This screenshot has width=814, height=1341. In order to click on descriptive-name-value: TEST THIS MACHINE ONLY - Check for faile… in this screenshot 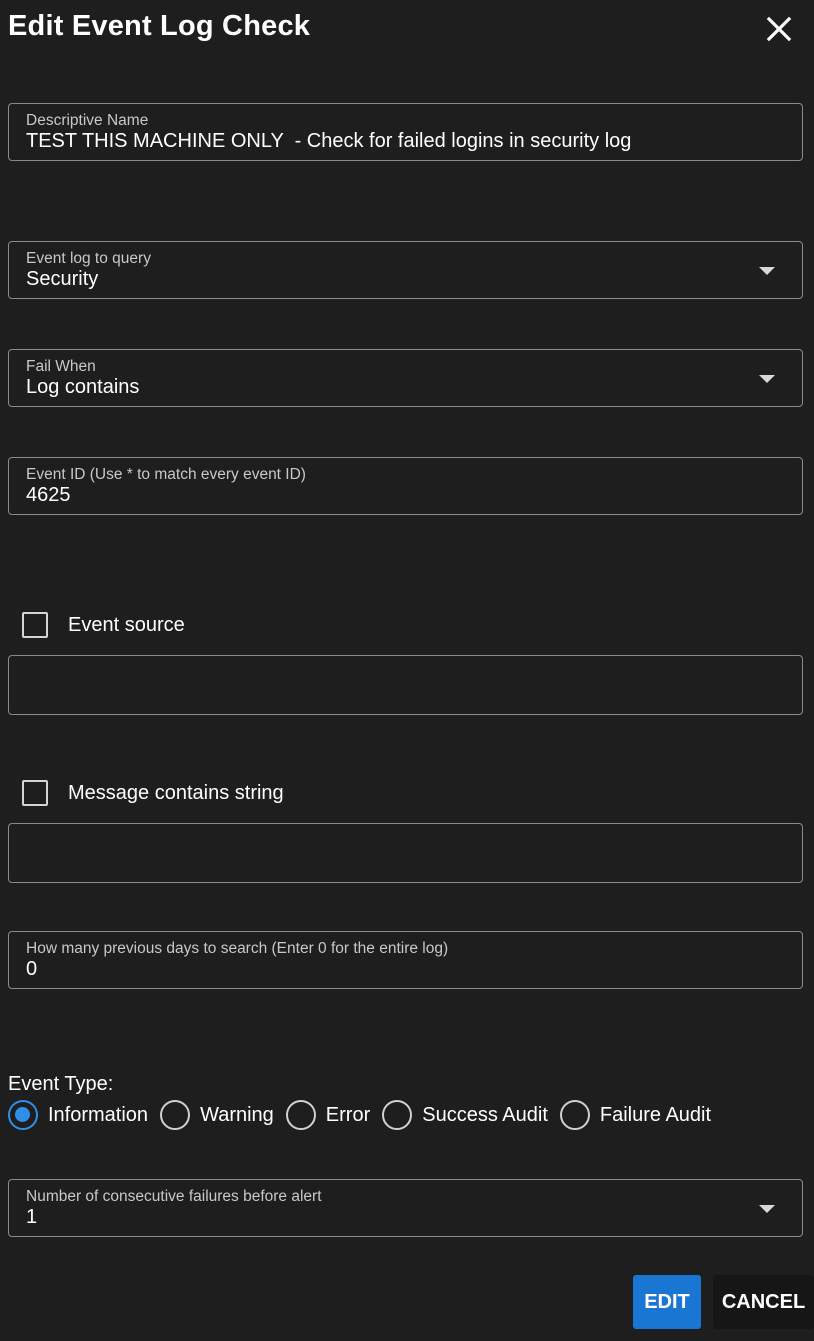, I will do `click(328, 141)`.